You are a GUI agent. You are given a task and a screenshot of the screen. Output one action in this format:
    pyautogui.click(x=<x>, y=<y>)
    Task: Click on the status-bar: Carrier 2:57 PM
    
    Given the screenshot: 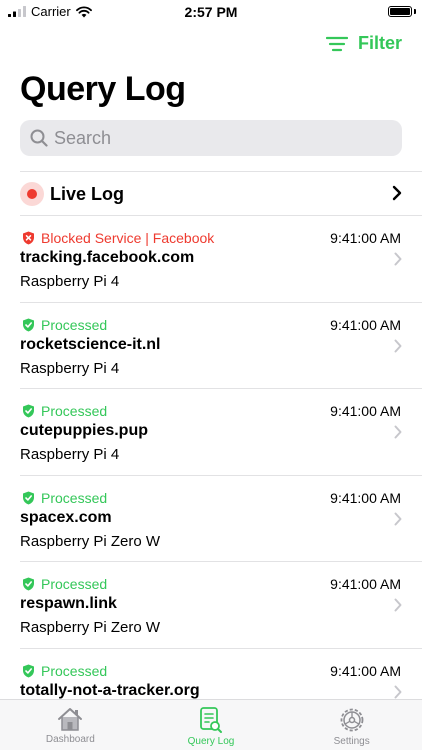 What is the action you would take?
    pyautogui.click(x=211, y=12)
    